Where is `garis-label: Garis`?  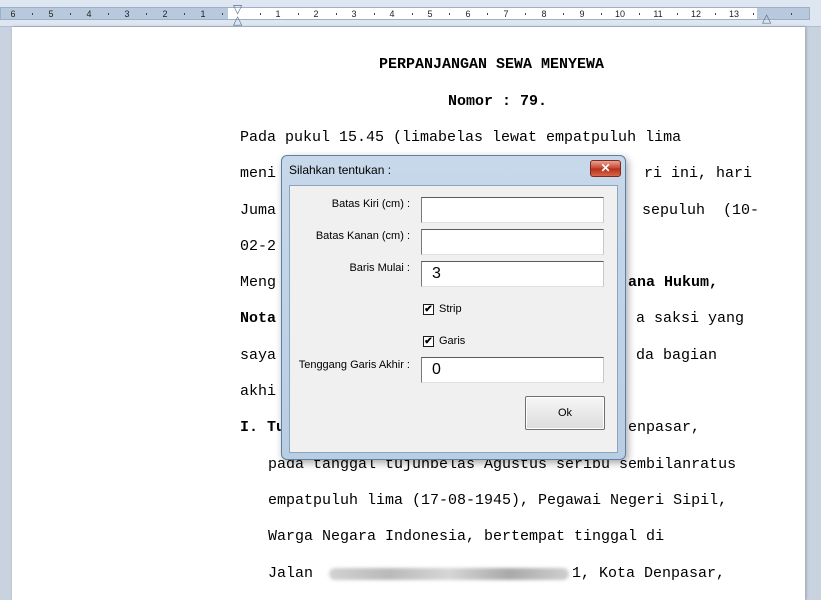
garis-label: Garis is located at coordinates (452, 341).